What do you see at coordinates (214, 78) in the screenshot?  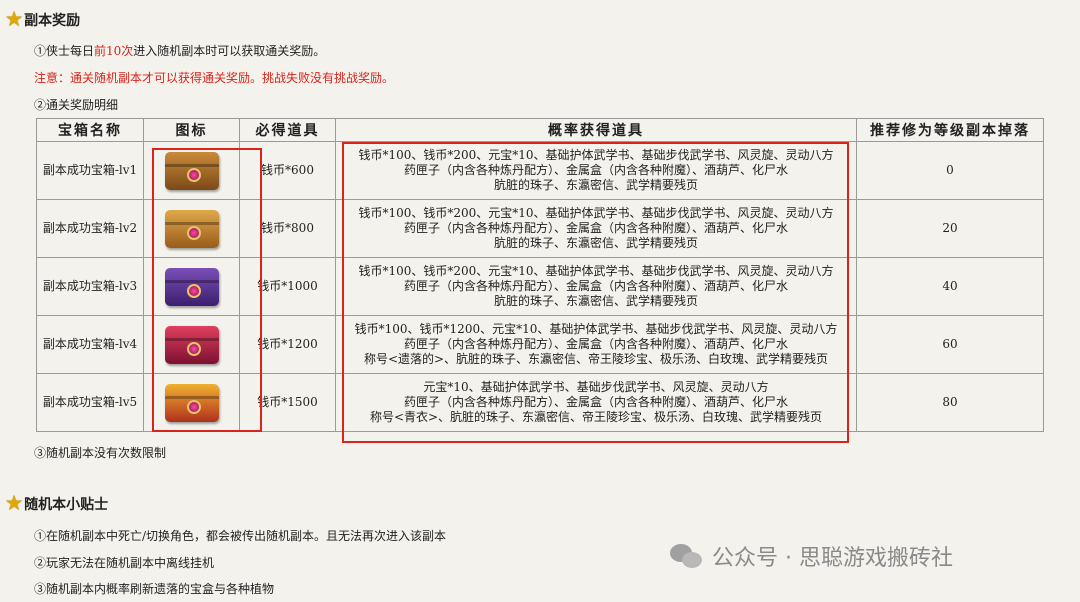 I see `warning-note: 注意：通关随机副本才可以获得通关奖励。挑战失败没有挑战奖励。` at bounding box center [214, 78].